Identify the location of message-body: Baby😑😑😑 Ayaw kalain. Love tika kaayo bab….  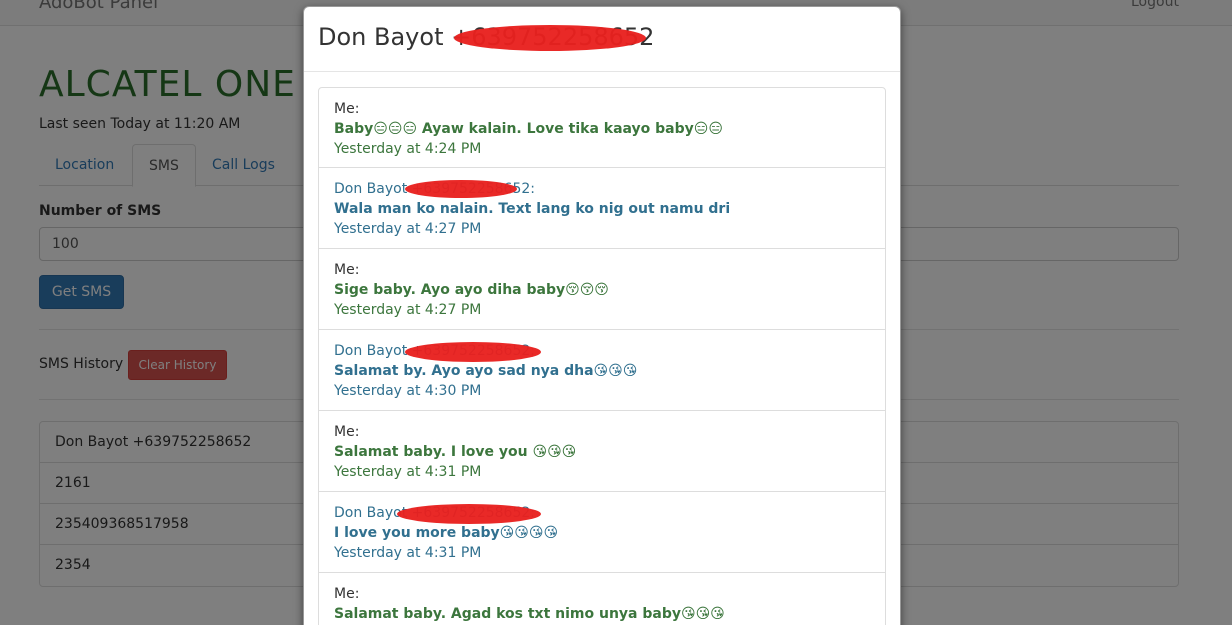
(528, 129).